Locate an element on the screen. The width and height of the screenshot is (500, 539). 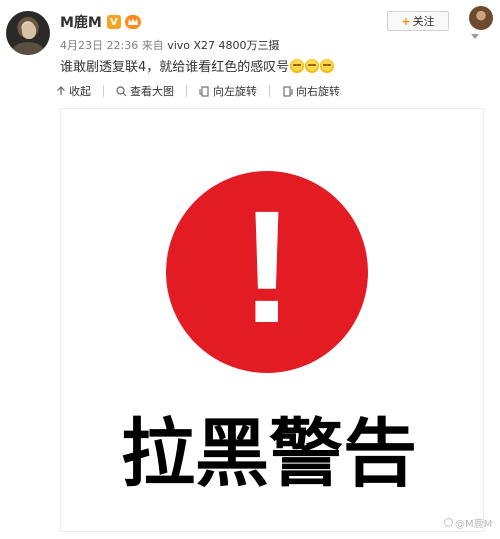
post-text: 谁敢剧透复联4，就给谁看红色的感叹号 is located at coordinates (197, 65).